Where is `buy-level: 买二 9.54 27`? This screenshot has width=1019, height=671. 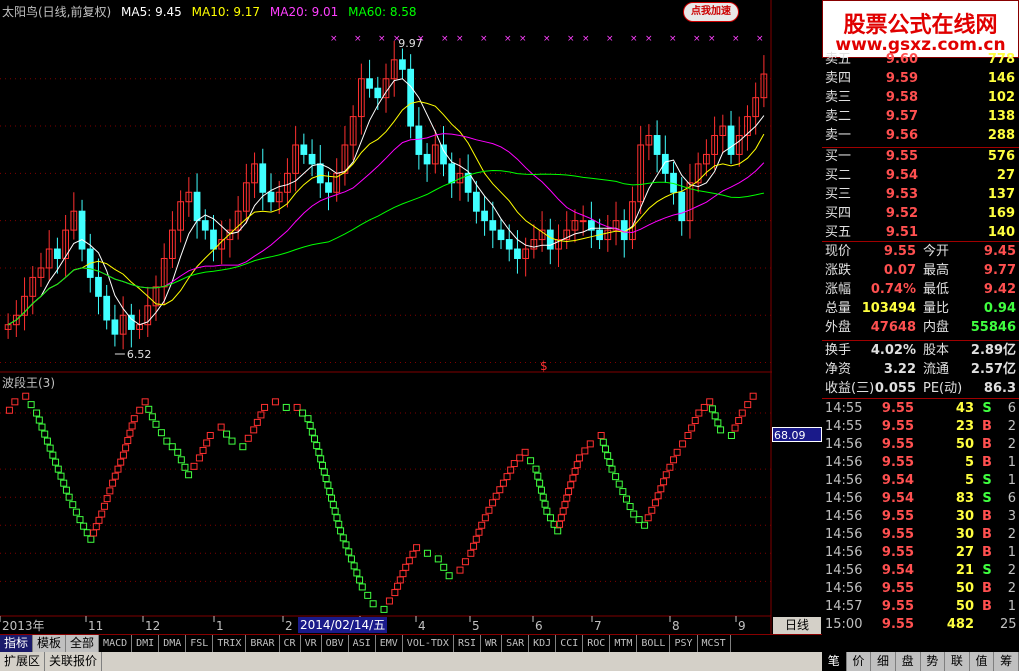 buy-level: 买二 9.54 27 is located at coordinates (920, 176).